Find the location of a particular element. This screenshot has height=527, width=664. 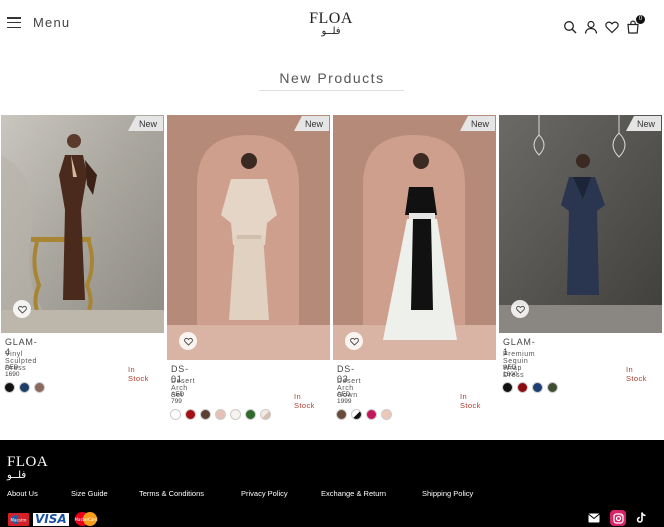

product-price: AED 799 is located at coordinates (178, 398).